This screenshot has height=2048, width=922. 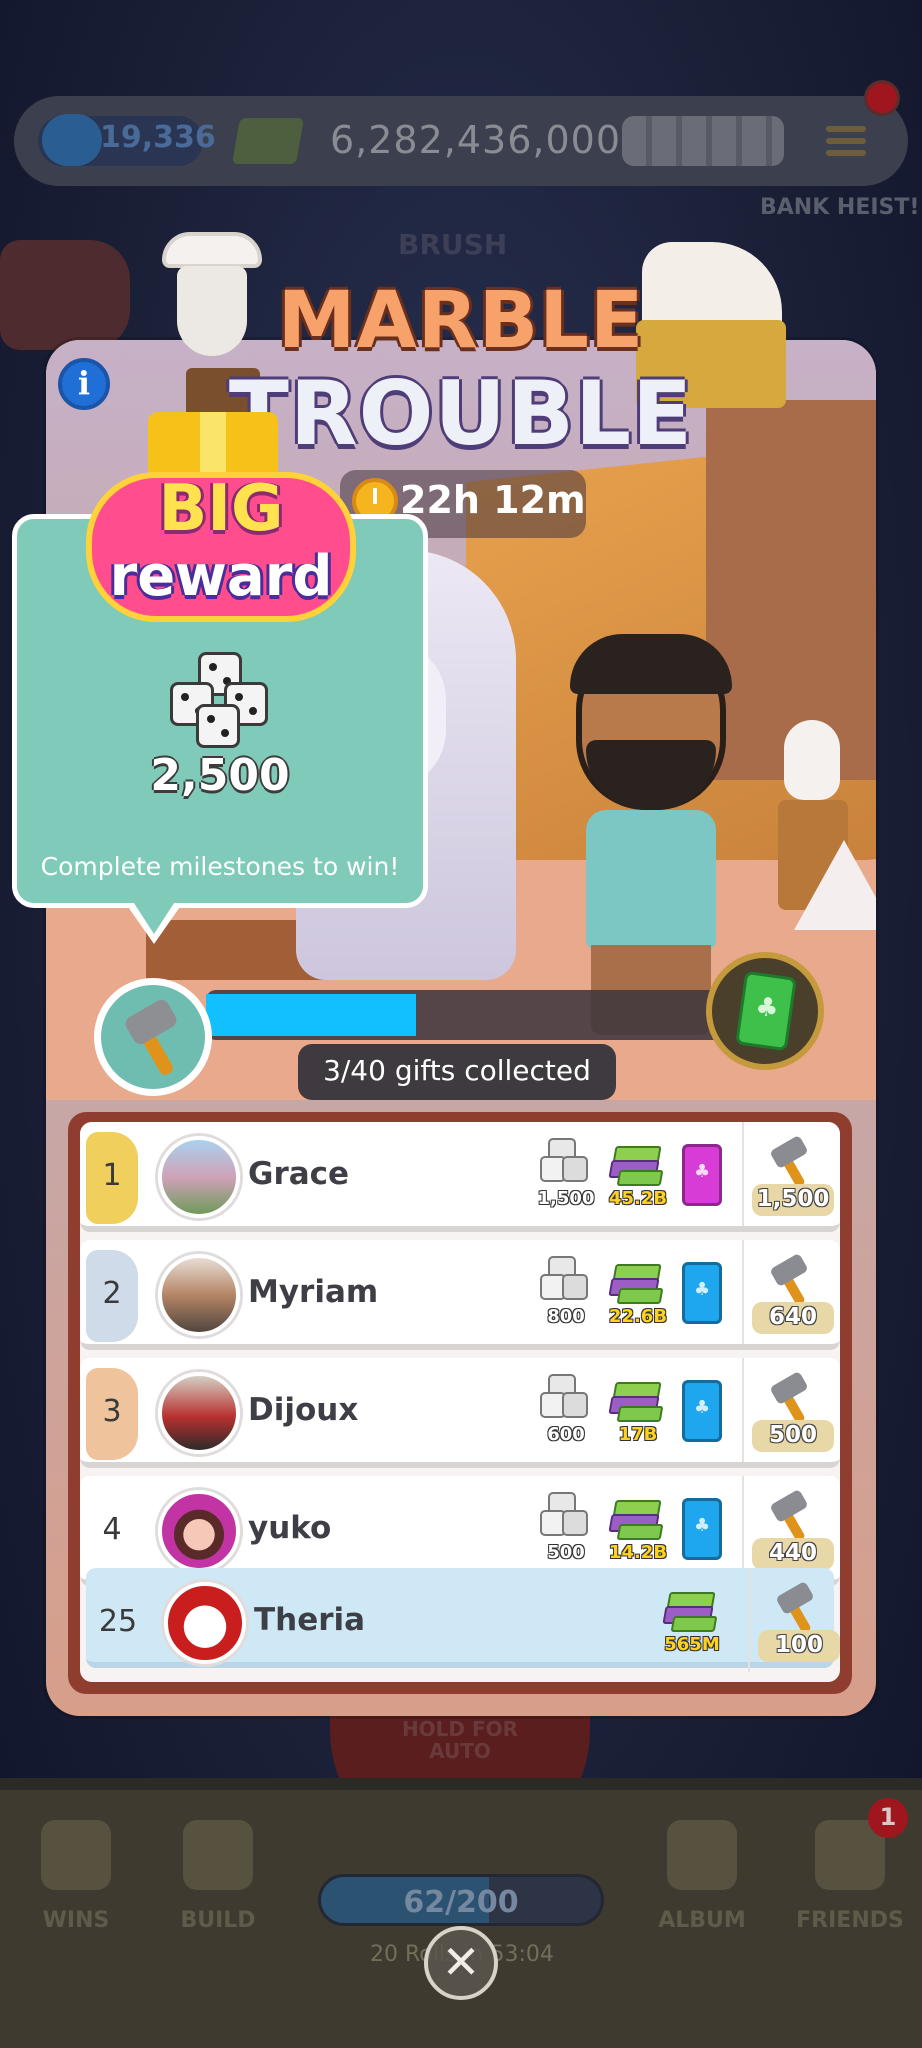 What do you see at coordinates (303, 1410) in the screenshot?
I see `player-name: Dijoux` at bounding box center [303, 1410].